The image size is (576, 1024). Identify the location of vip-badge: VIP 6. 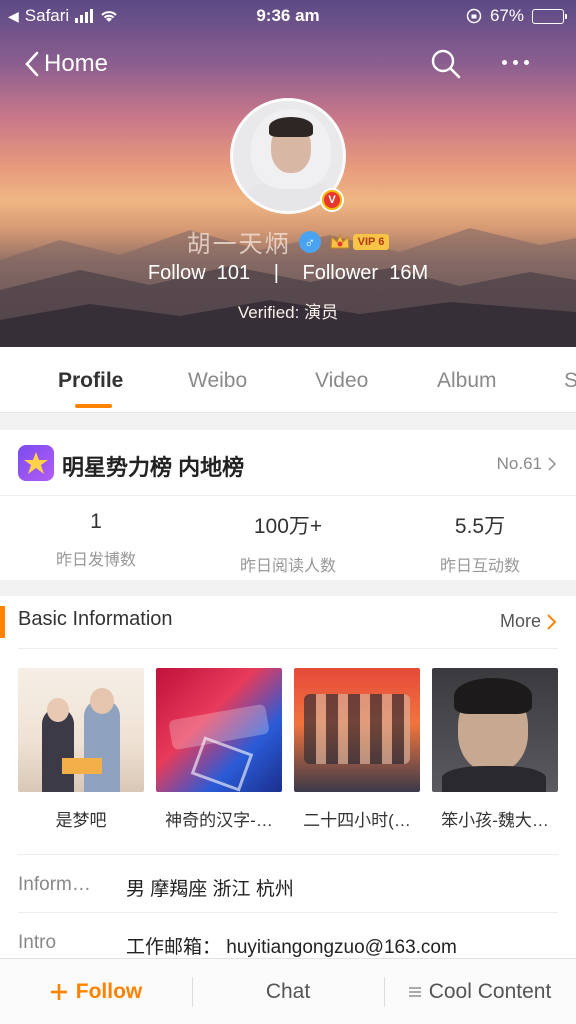
(359, 242).